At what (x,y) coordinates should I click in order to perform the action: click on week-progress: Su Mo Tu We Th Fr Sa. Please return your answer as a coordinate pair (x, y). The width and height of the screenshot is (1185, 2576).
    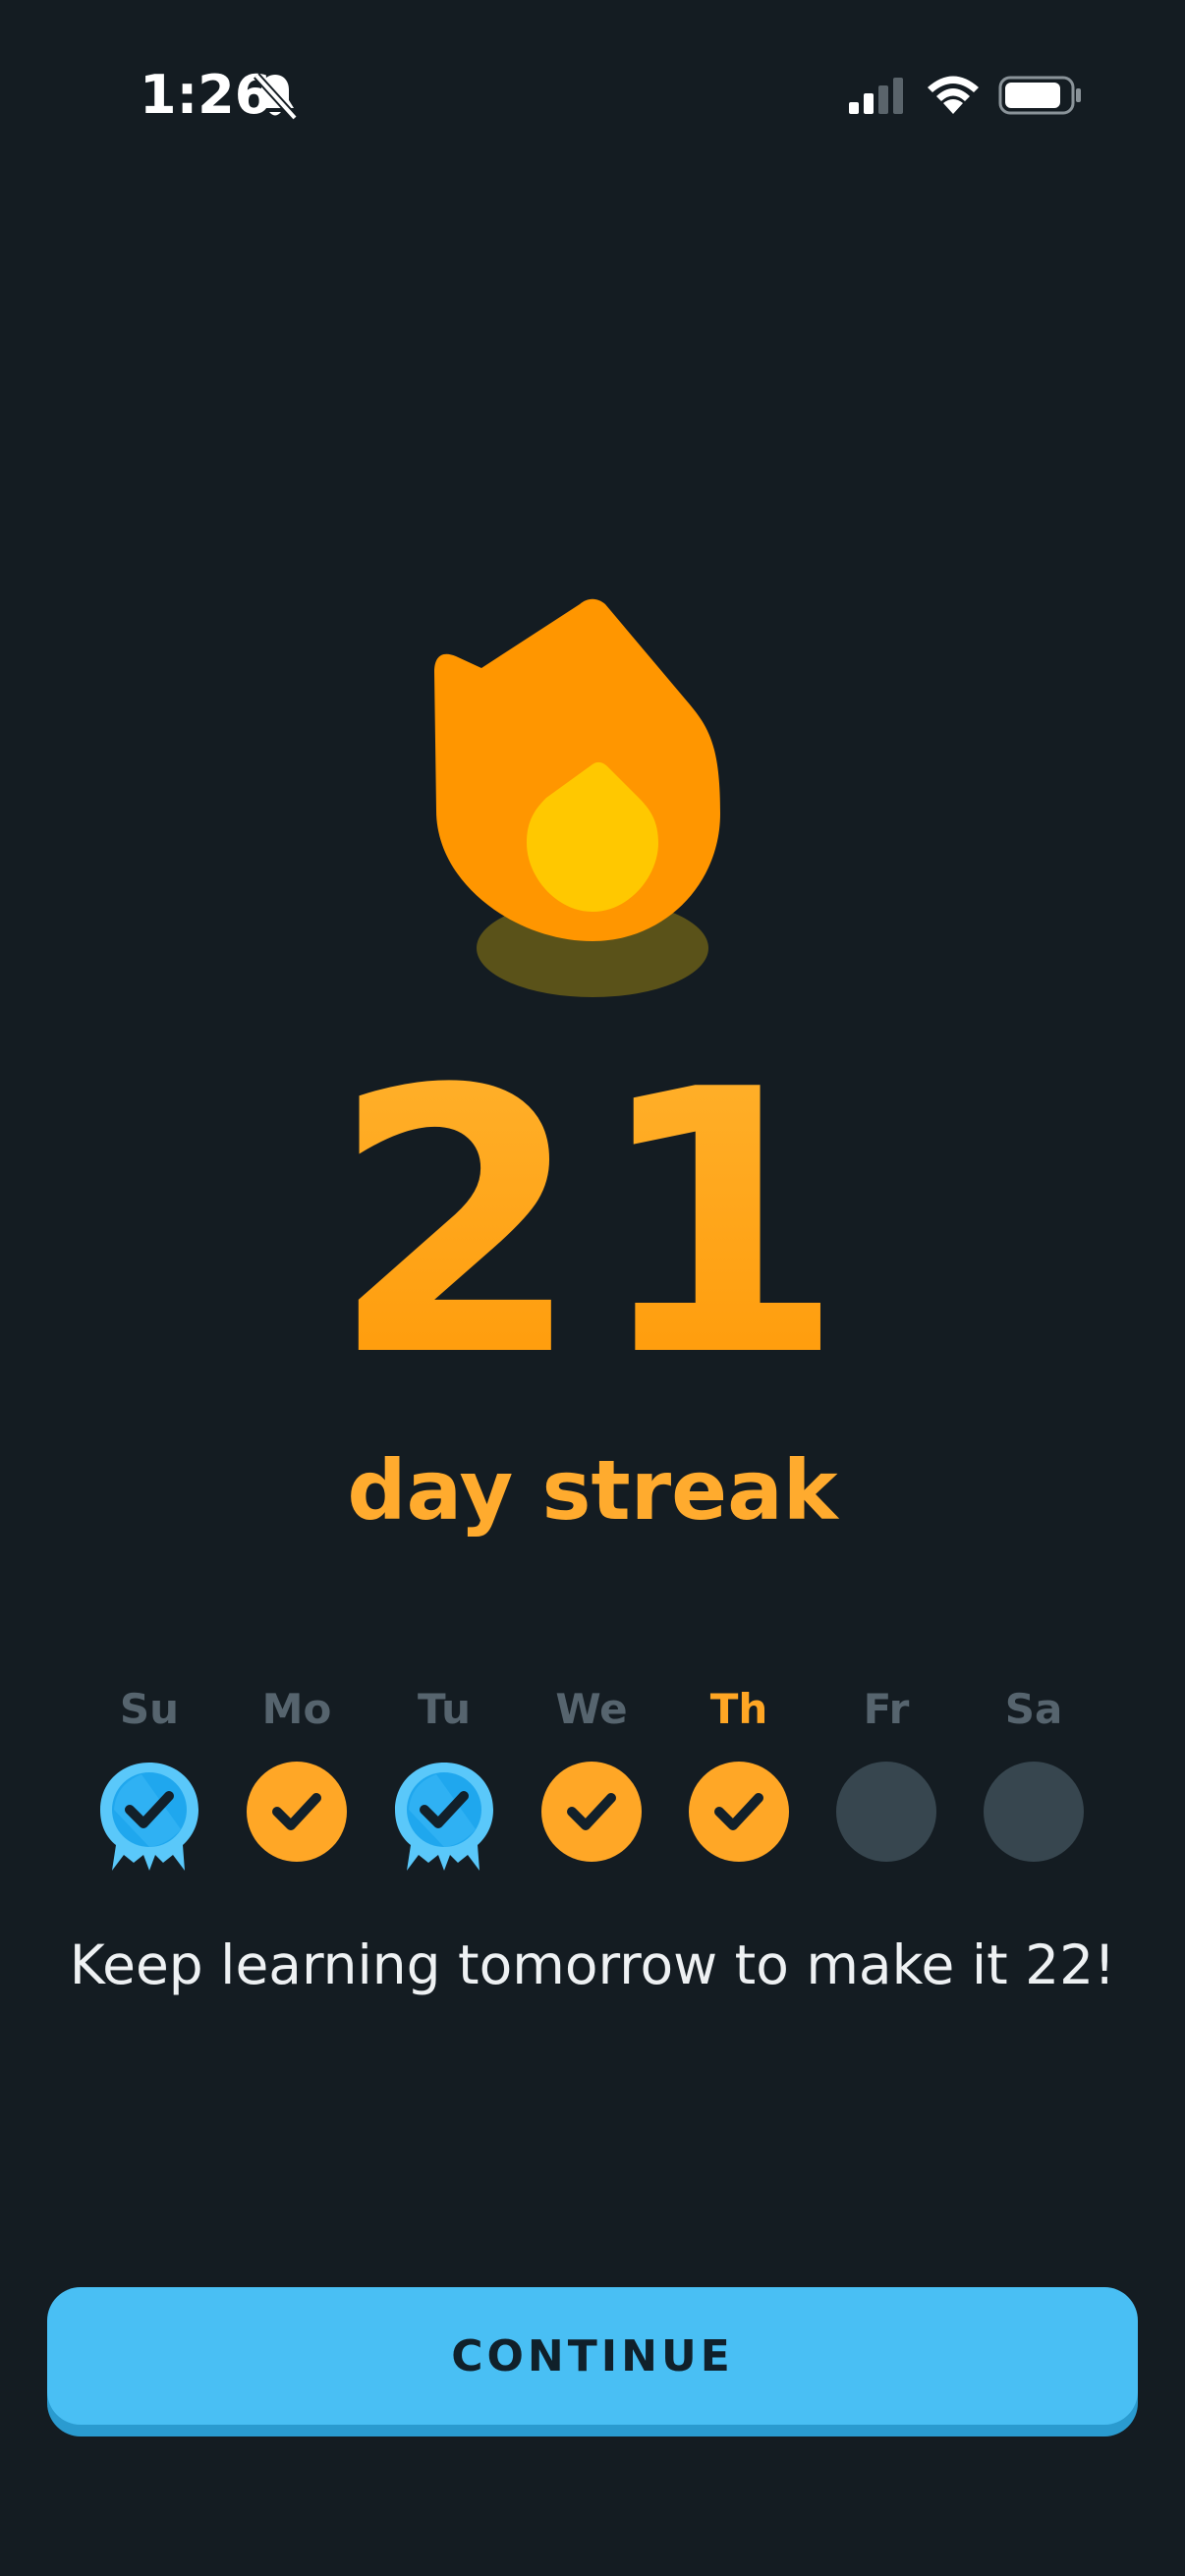
    Looking at the image, I should click on (592, 1798).